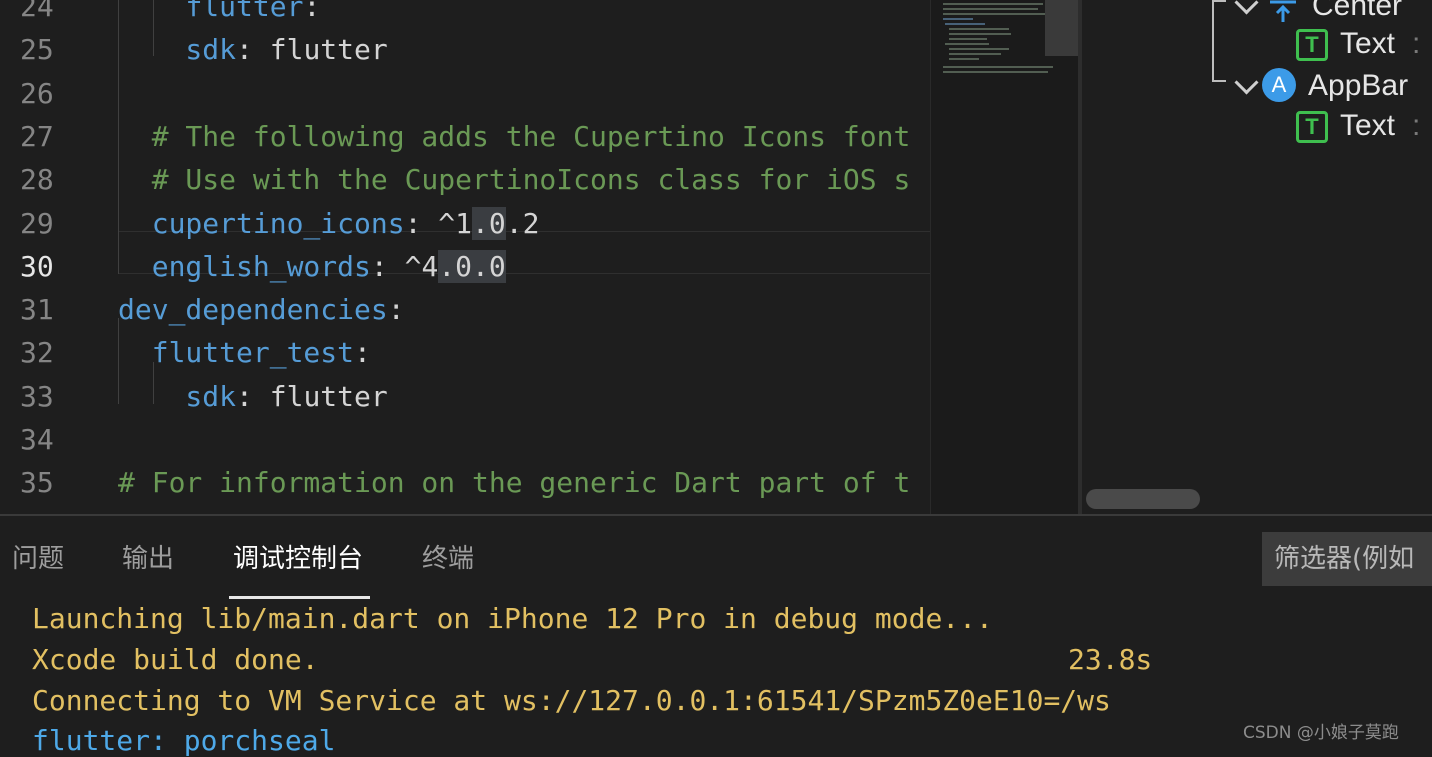 The width and height of the screenshot is (1432, 757). What do you see at coordinates (465, 14) in the screenshot?
I see `code-line: 24 flutter:` at bounding box center [465, 14].